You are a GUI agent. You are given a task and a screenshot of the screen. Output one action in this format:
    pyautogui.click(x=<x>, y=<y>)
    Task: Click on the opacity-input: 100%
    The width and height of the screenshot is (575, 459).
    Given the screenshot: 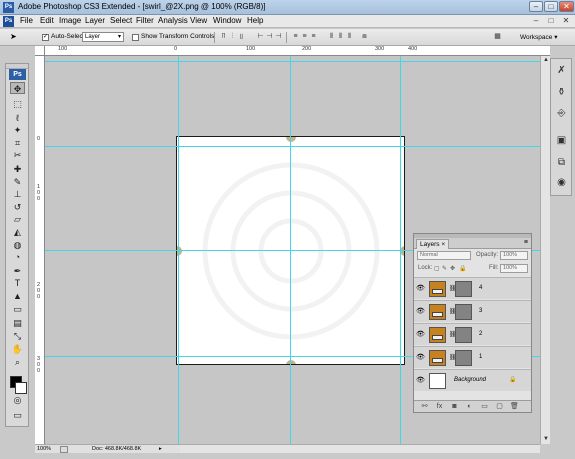 What is the action you would take?
    pyautogui.click(x=514, y=255)
    